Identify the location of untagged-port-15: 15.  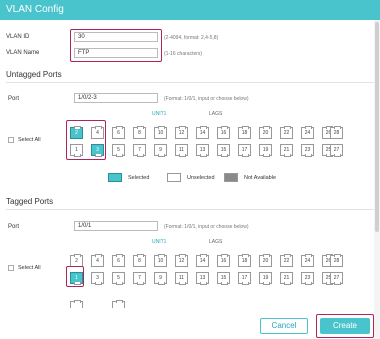
(223, 150).